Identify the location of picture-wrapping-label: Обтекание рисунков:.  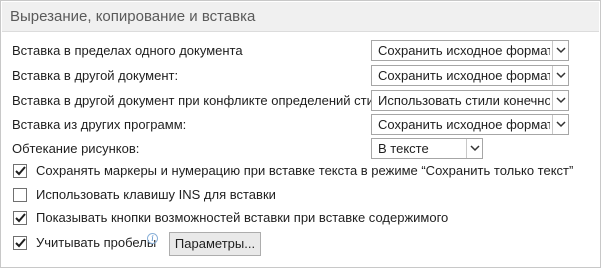
(76, 148).